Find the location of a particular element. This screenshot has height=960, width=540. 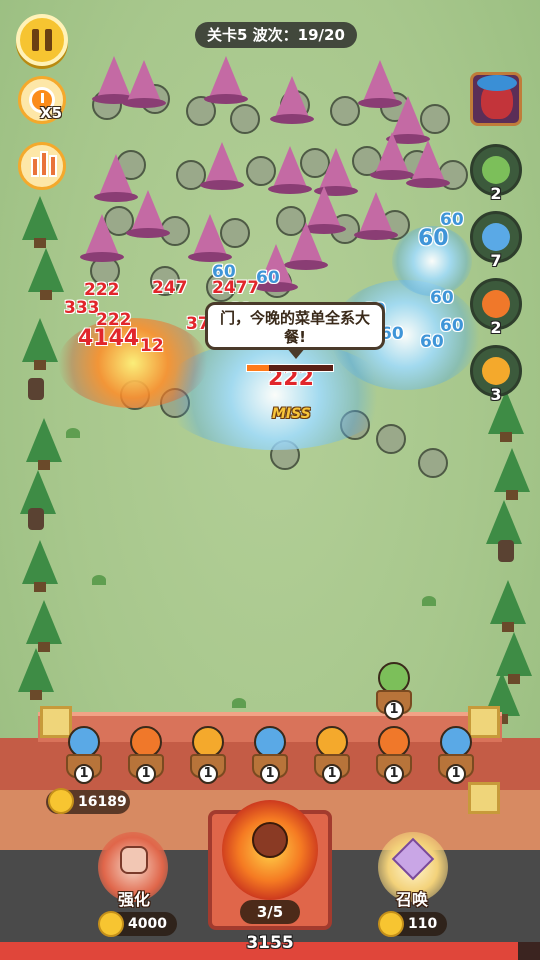

enemy-queue-count: 3 is located at coordinates (496, 394).